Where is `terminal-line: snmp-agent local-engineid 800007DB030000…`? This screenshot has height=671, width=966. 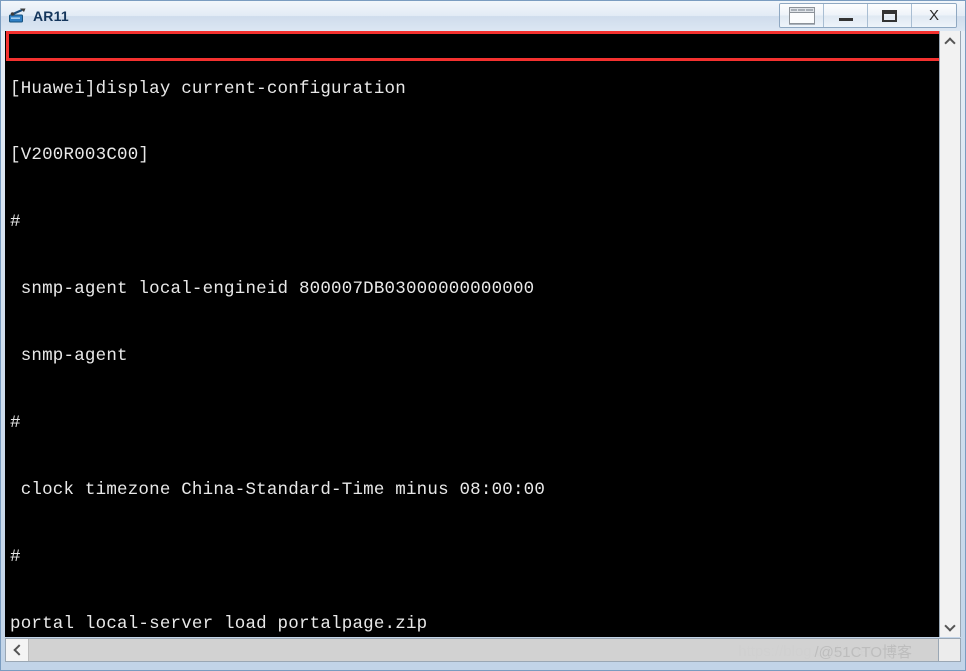
terminal-line: snmp-agent local-engineid 800007DB030000… is located at coordinates (272, 289).